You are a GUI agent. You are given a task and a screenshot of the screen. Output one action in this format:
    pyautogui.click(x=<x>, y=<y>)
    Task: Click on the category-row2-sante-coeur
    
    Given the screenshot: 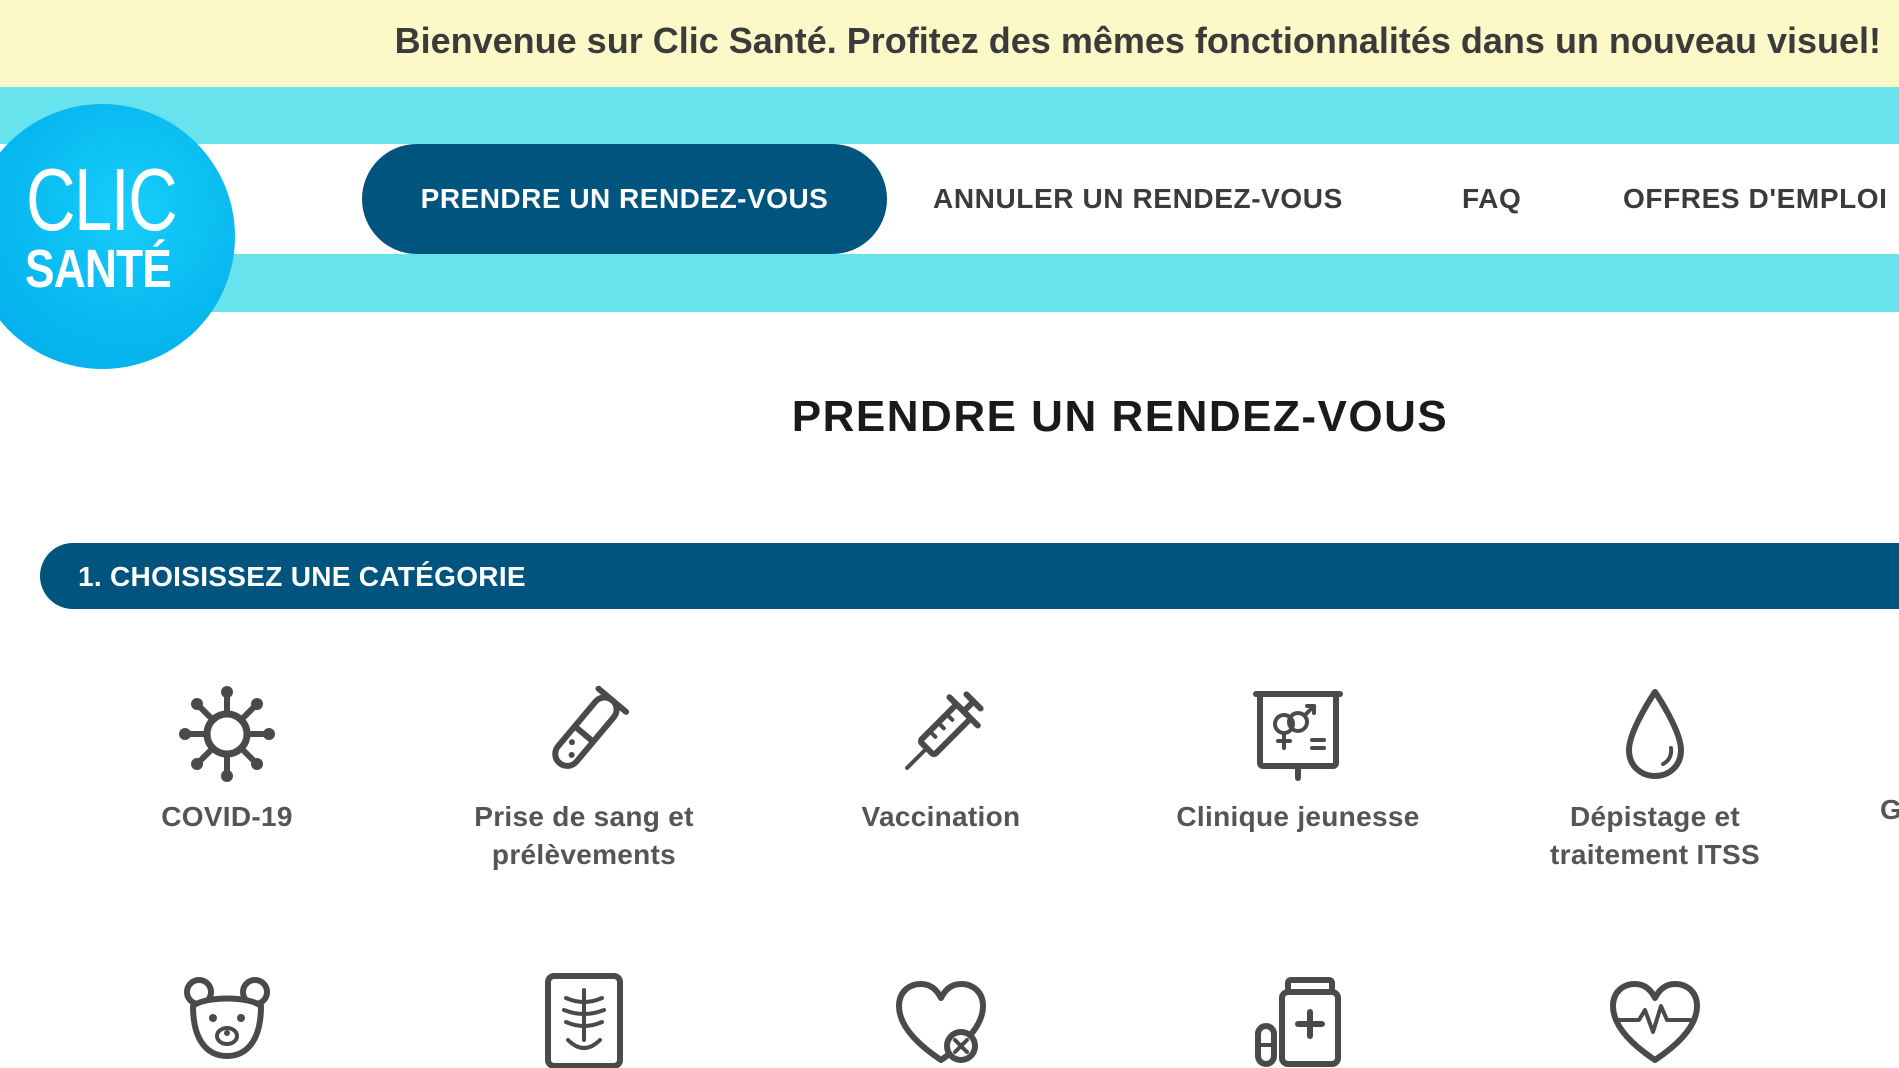 What is the action you would take?
    pyautogui.click(x=941, y=1019)
    